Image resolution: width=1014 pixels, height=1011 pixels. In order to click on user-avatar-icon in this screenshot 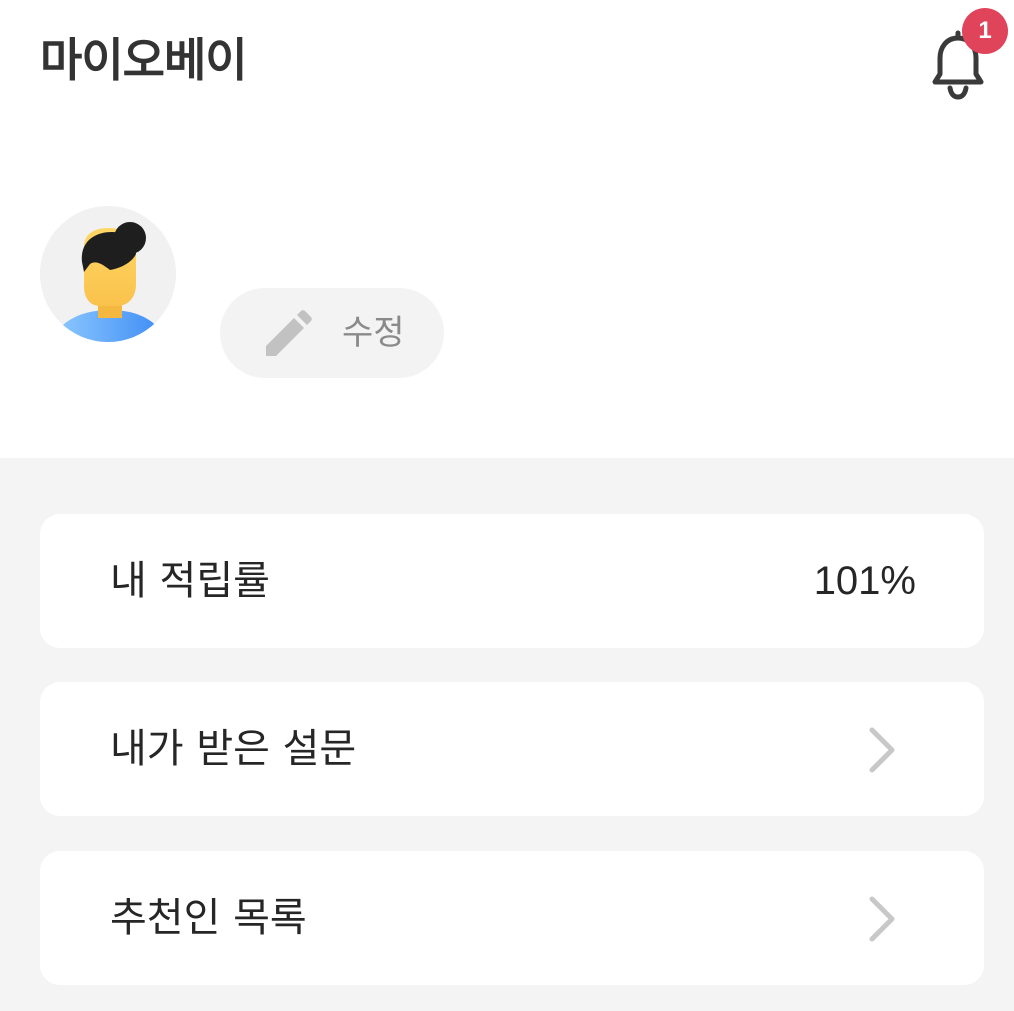, I will do `click(108, 274)`.